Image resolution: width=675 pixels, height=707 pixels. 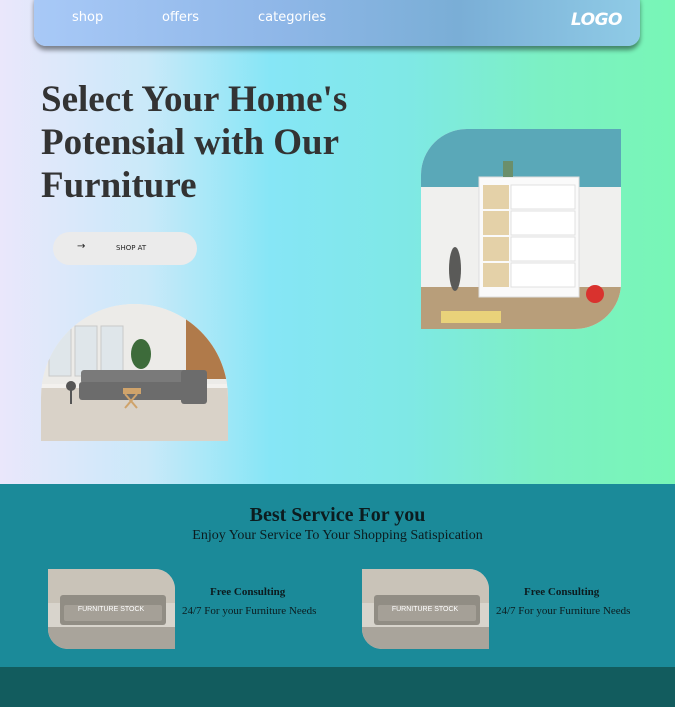 I want to click on nav-link-offers: offers, so click(x=180, y=17).